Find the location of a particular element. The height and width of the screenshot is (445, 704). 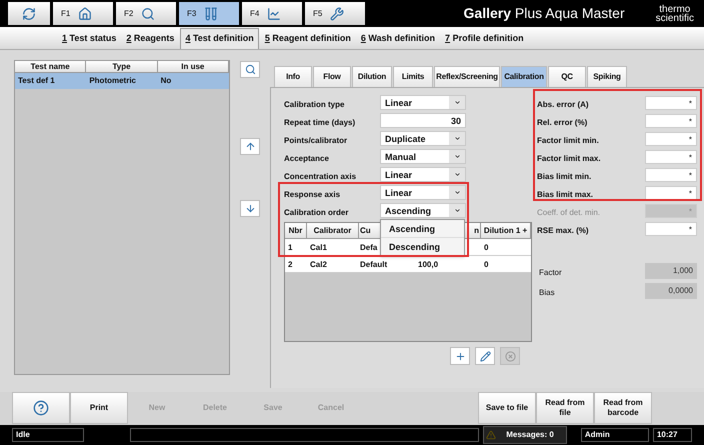

pencil-icon is located at coordinates (485, 356).